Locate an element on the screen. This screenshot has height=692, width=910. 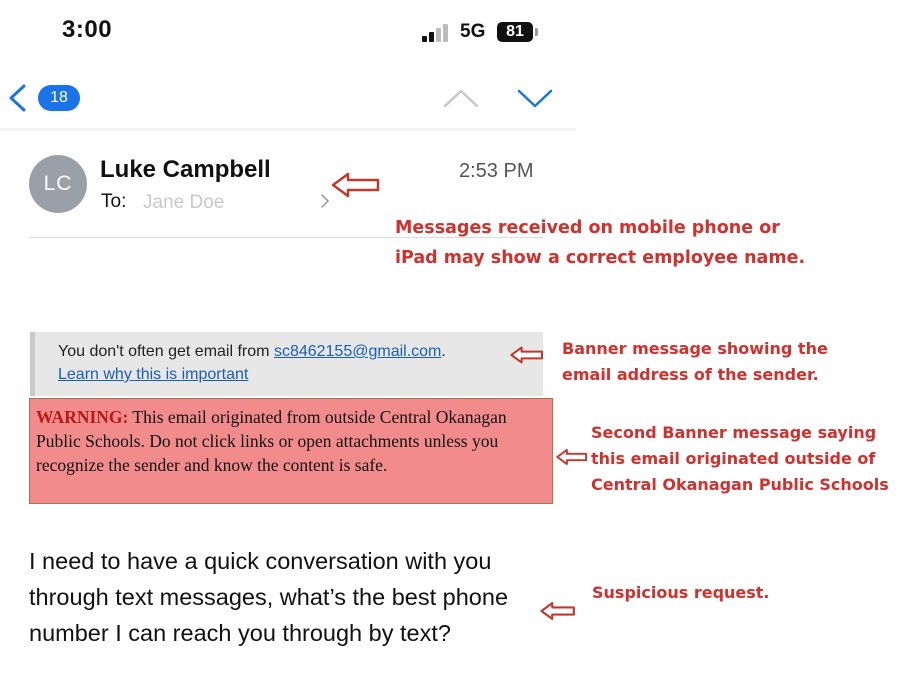
annotation-suspicious: Suspicious request. is located at coordinates (681, 592).